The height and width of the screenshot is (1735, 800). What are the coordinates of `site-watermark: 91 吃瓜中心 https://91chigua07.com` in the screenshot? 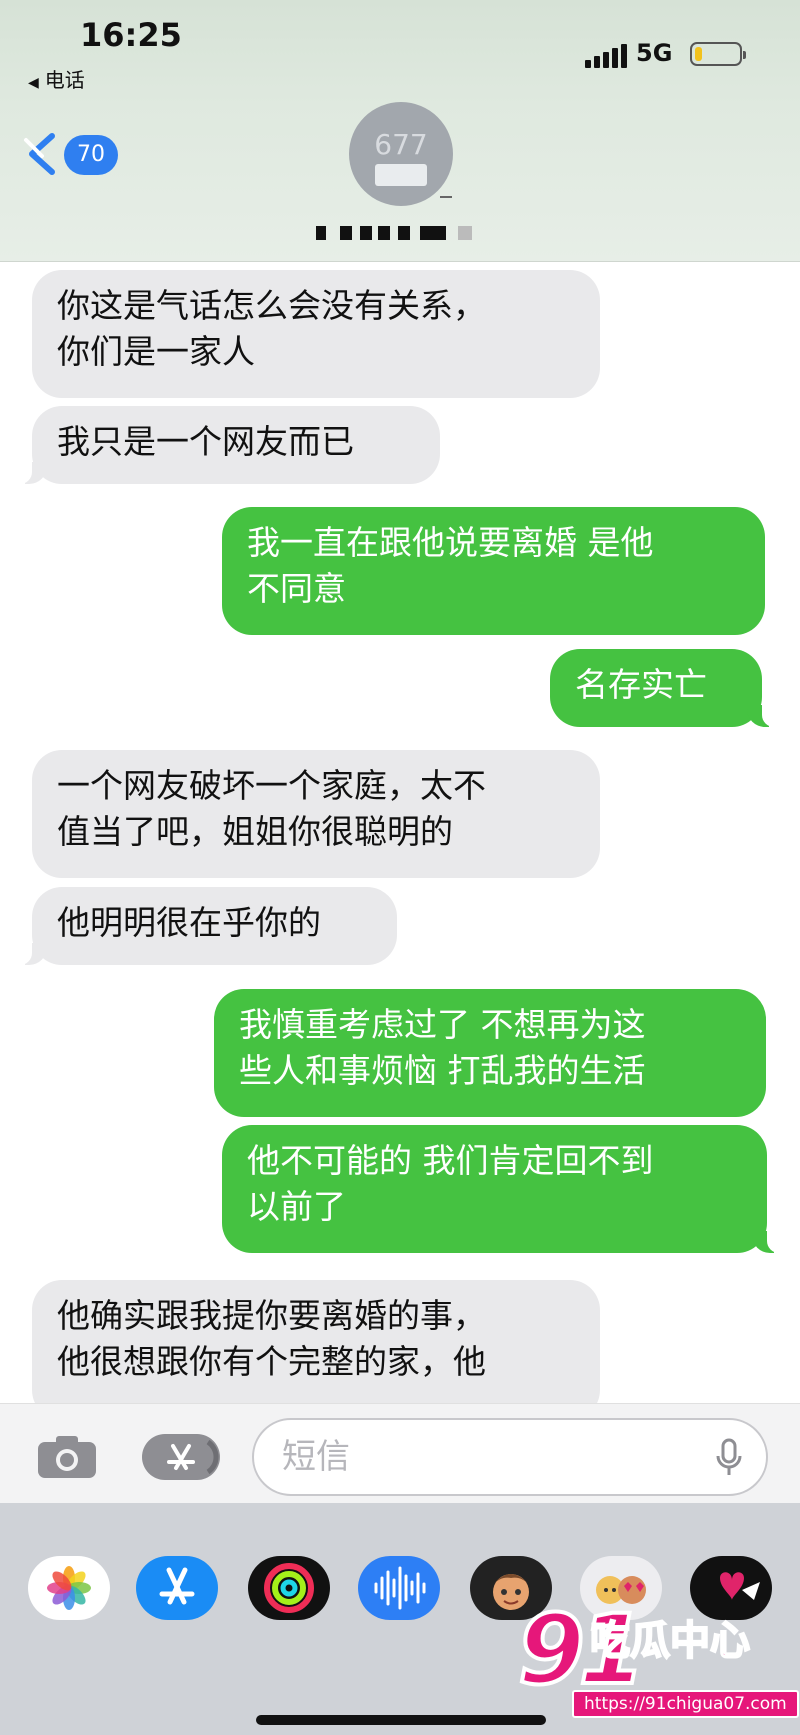 It's located at (658, 1663).